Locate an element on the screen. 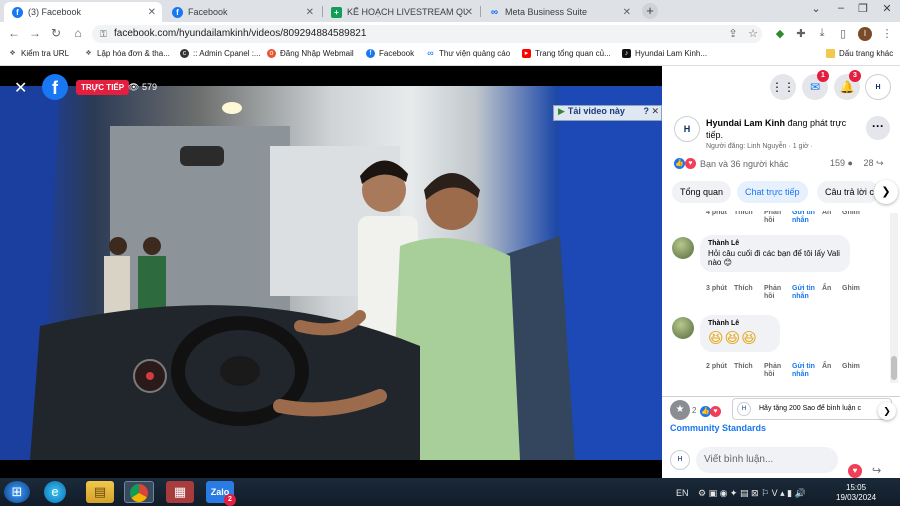 This screenshot has width=900, height=509. share-count: 28 is located at coordinates (869, 163).